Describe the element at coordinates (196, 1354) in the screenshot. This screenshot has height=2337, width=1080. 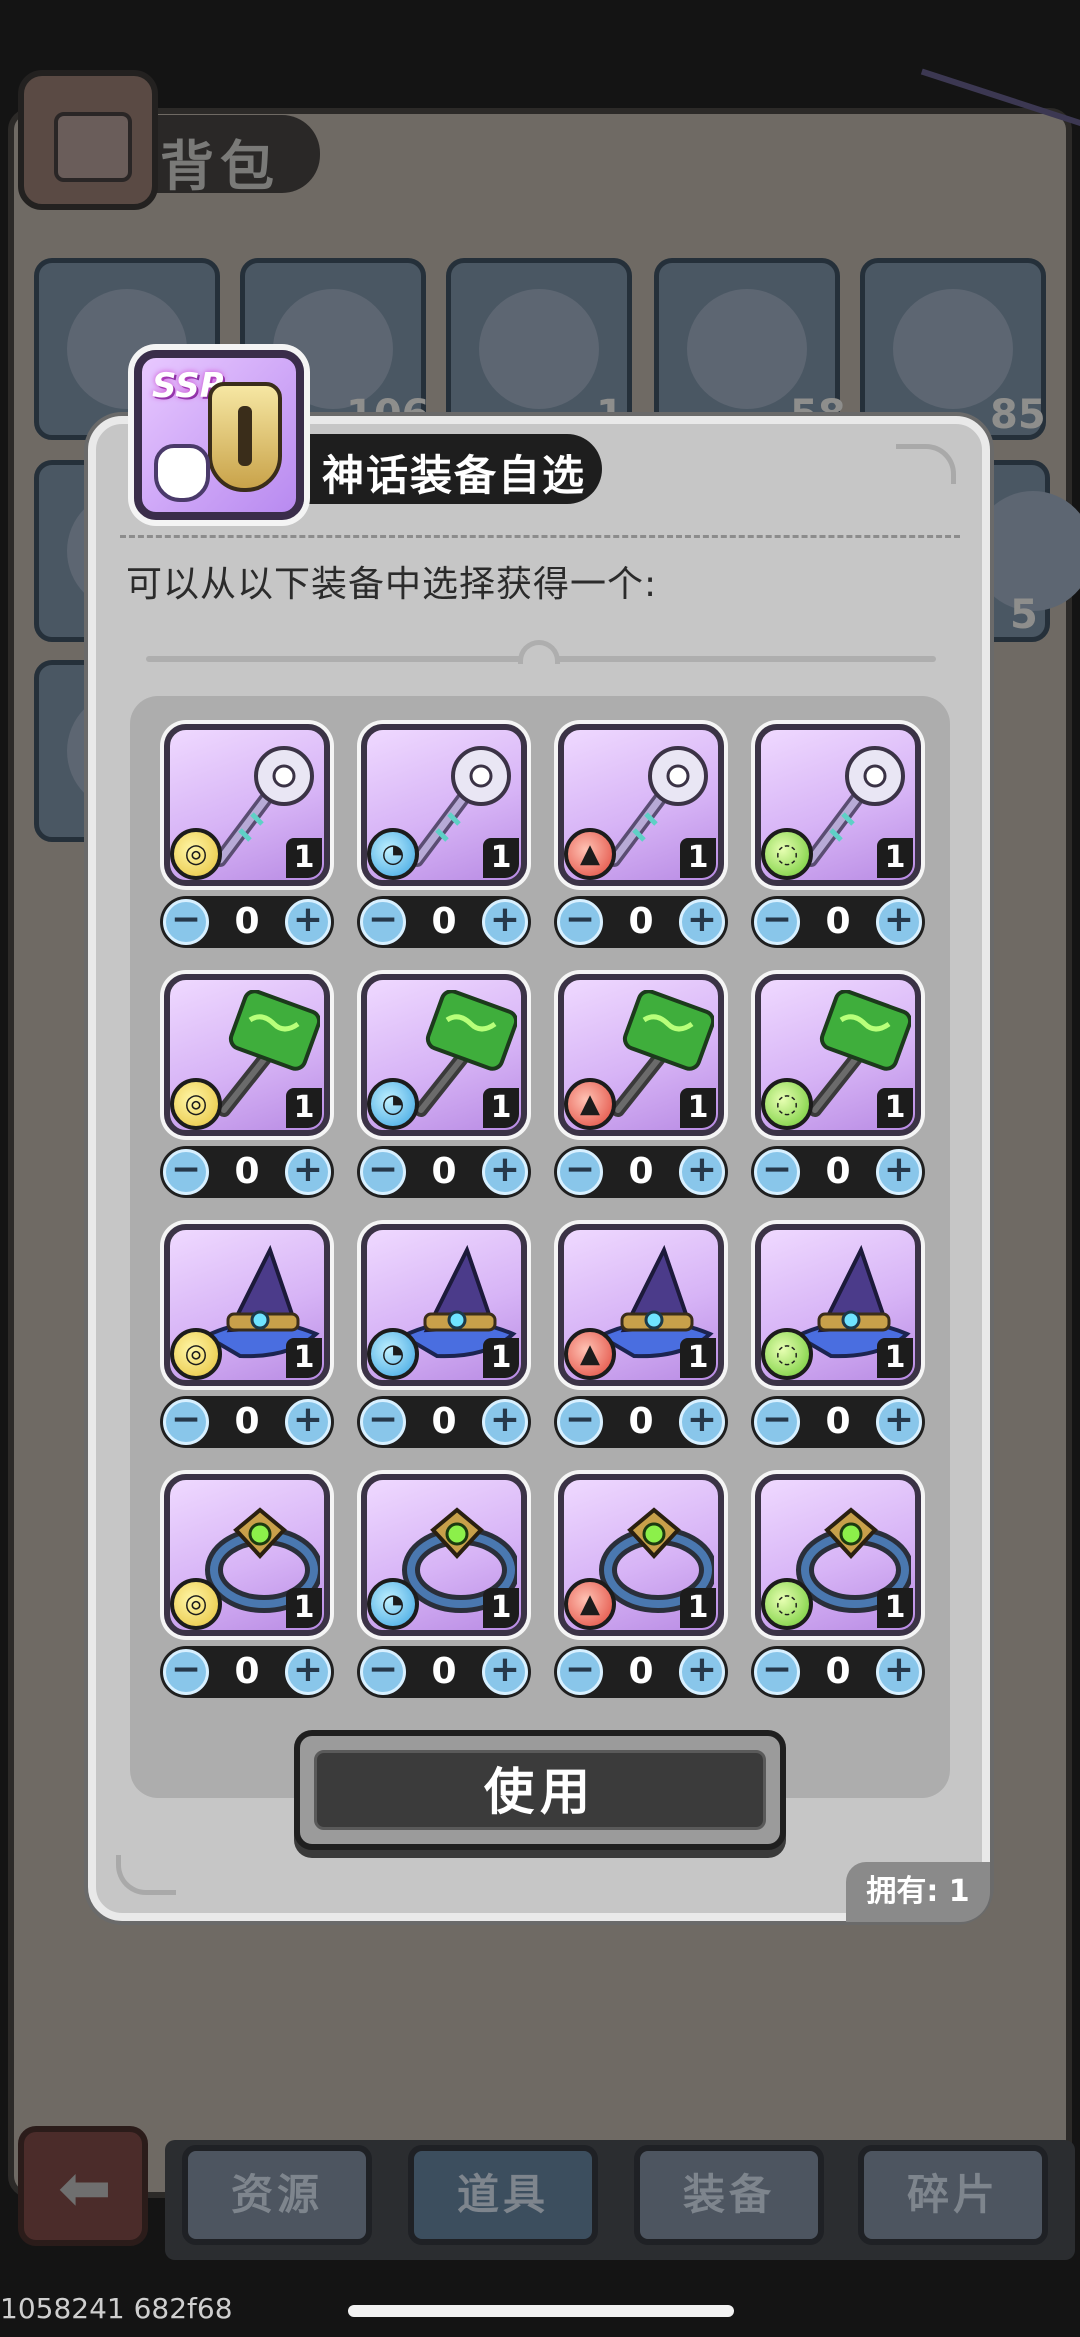
I see `earth-element-icon: ◎` at that location.